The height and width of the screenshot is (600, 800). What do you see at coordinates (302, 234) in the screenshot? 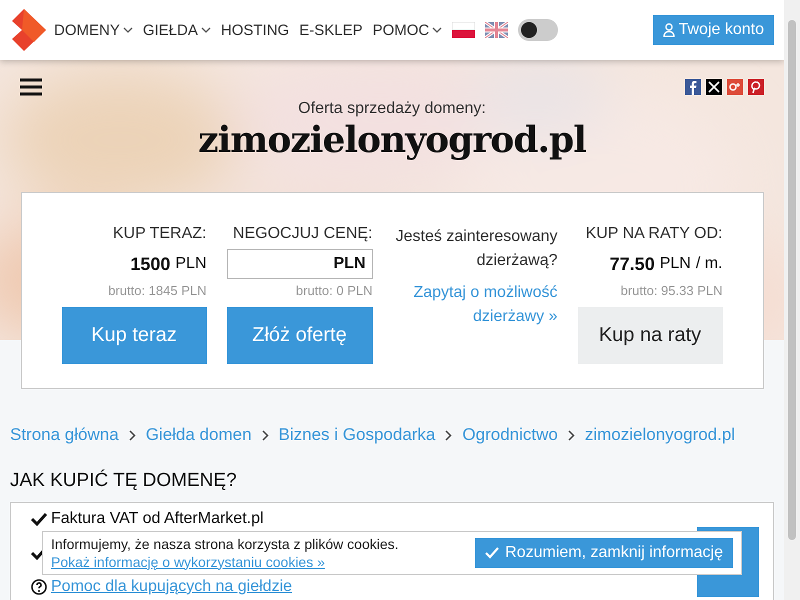
I see `offer-label: NEGOCJUJ CENĘ:` at bounding box center [302, 234].